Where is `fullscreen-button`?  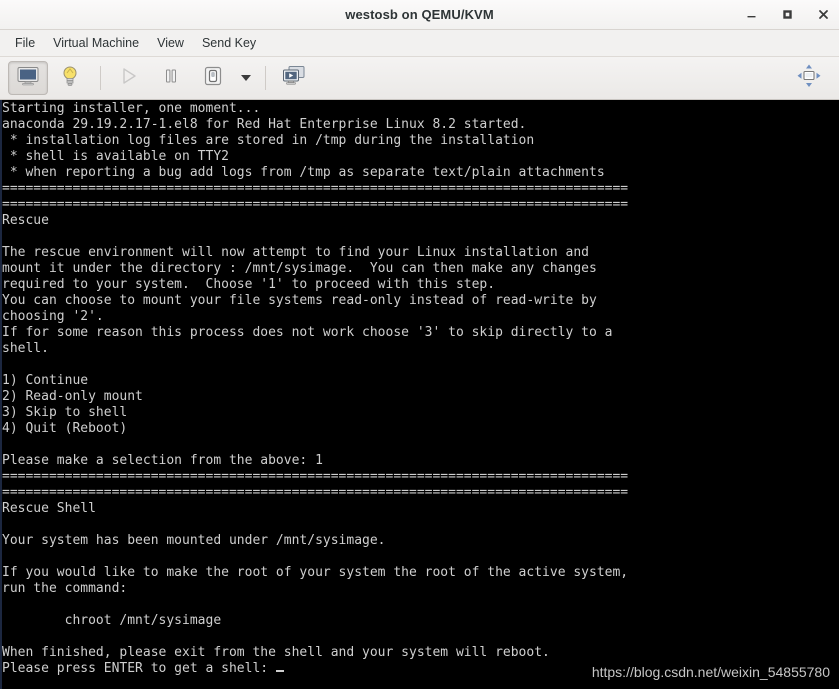 fullscreen-button is located at coordinates (809, 78).